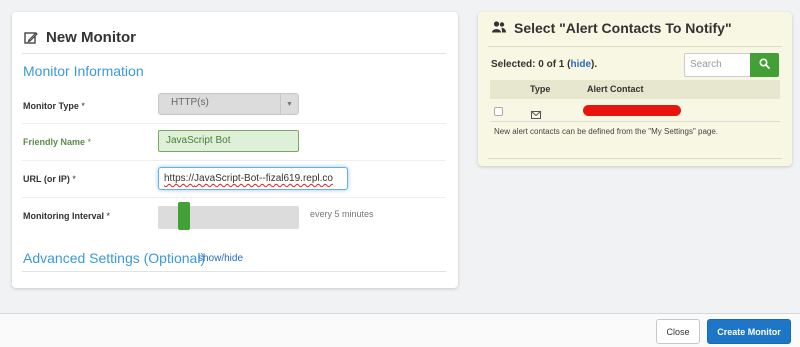  I want to click on edit-icon, so click(31, 38).